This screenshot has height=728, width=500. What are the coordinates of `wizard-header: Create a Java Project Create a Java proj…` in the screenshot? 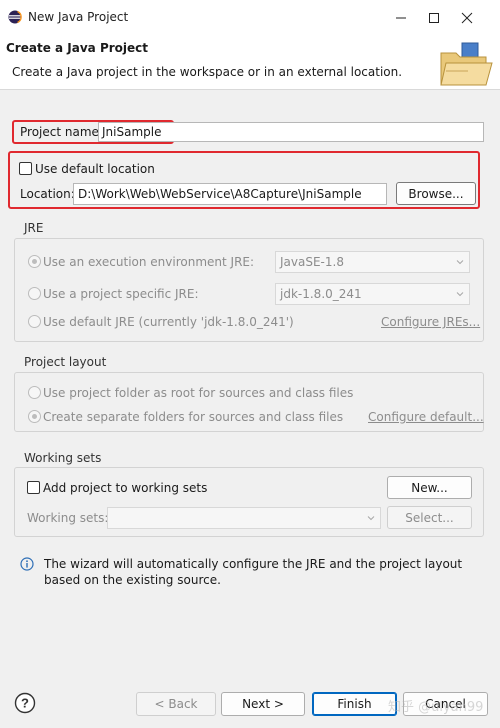 It's located at (250, 62).